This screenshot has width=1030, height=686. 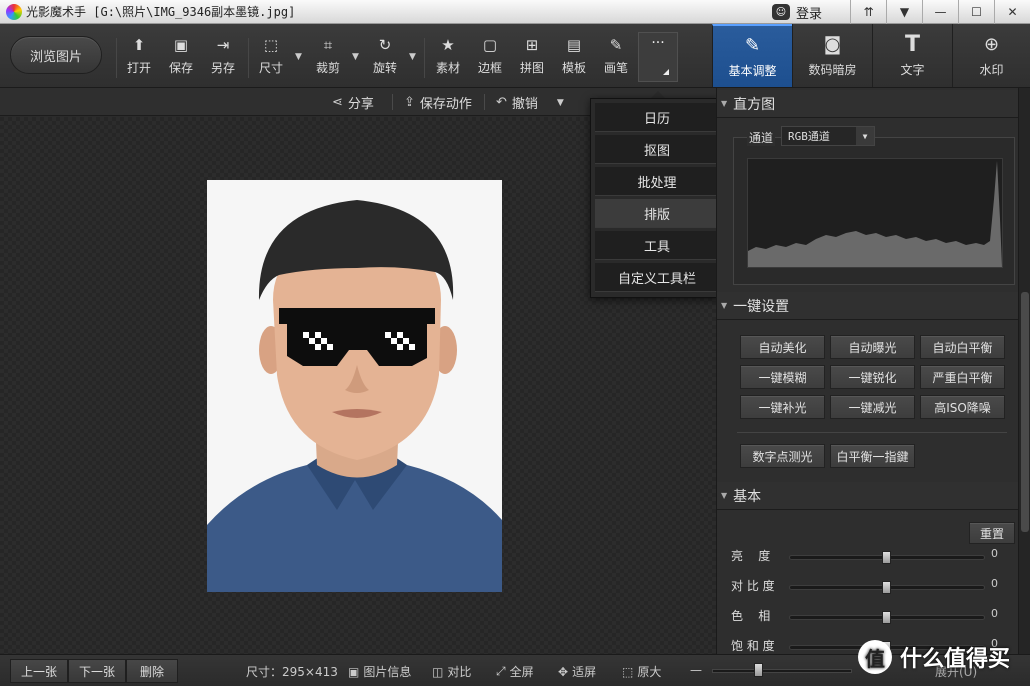 What do you see at coordinates (872, 456) in the screenshot?
I see `white-balance-pick-button: 白平衡一指鍵` at bounding box center [872, 456].